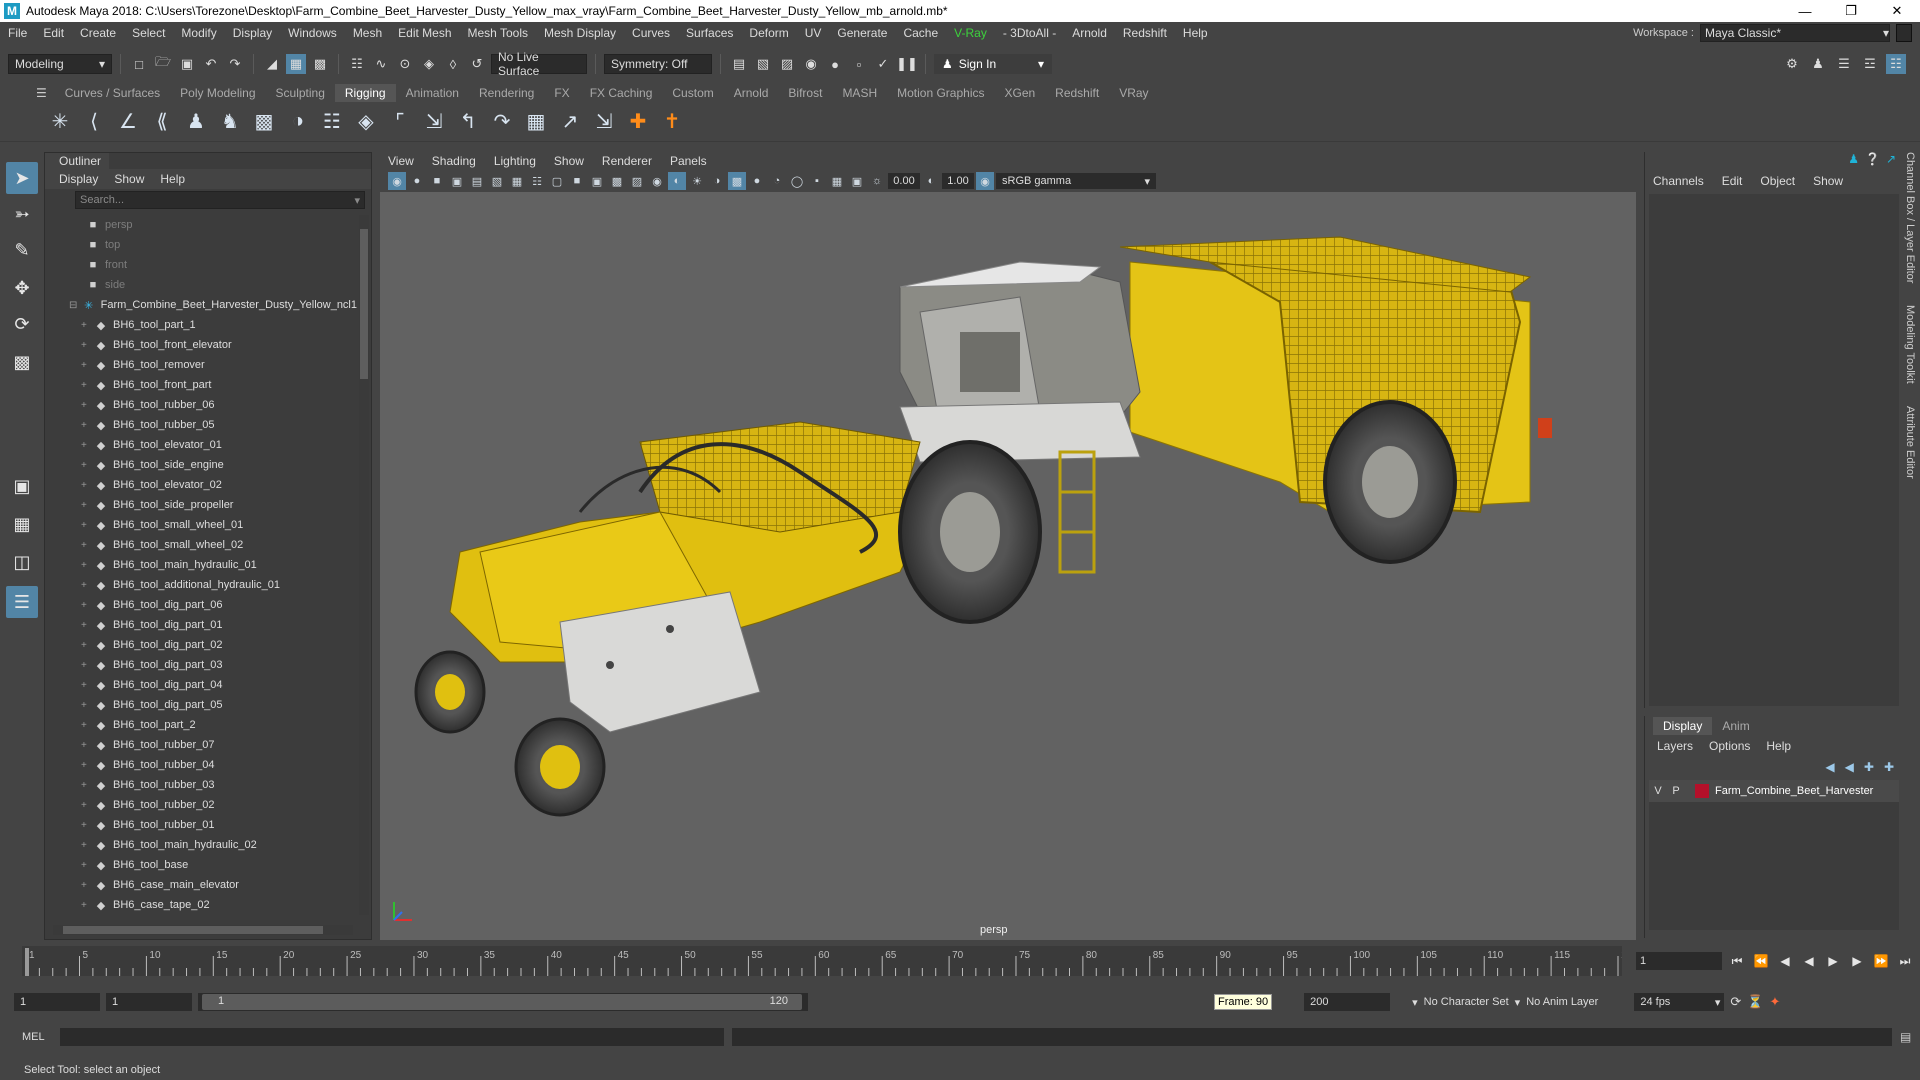  What do you see at coordinates (859, 93) in the screenshot?
I see `shelf-tab-mash: MASH` at bounding box center [859, 93].